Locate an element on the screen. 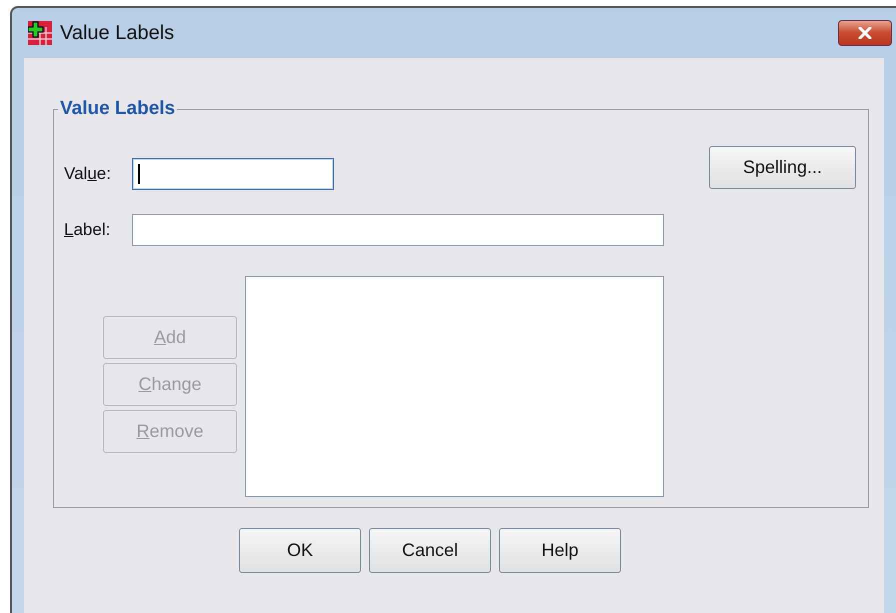 This screenshot has width=896, height=613. field-label: Value: is located at coordinates (88, 174).